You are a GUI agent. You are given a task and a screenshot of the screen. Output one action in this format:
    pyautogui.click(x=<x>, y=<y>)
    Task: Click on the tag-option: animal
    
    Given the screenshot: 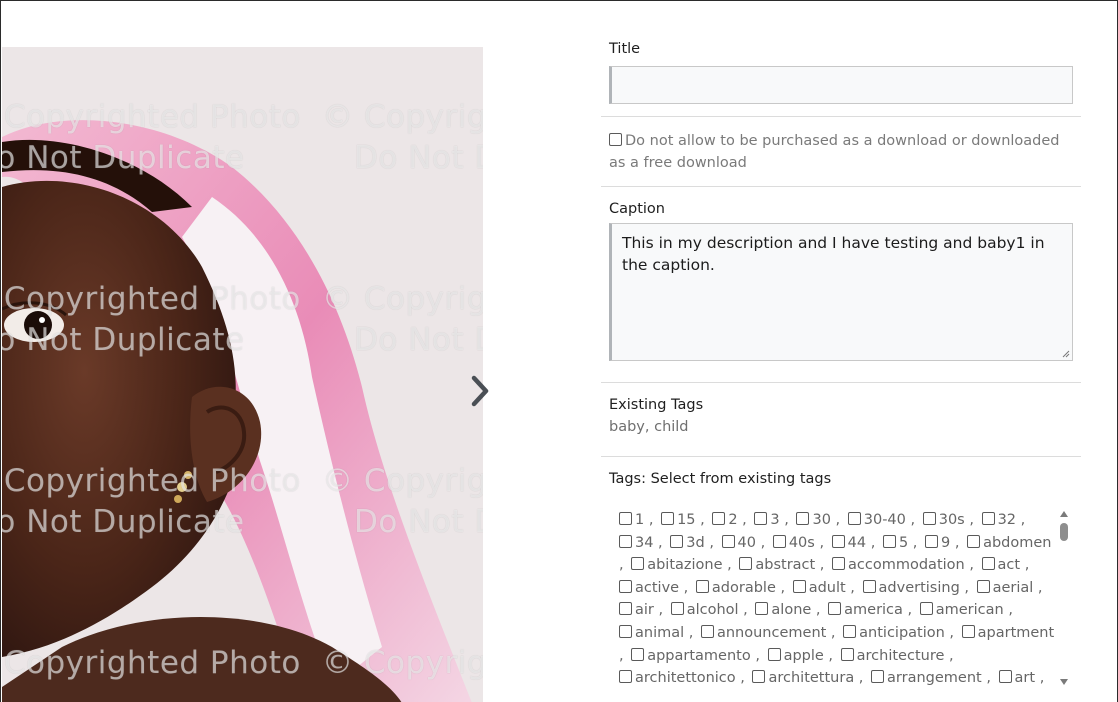 What is the action you would take?
    pyautogui.click(x=651, y=632)
    